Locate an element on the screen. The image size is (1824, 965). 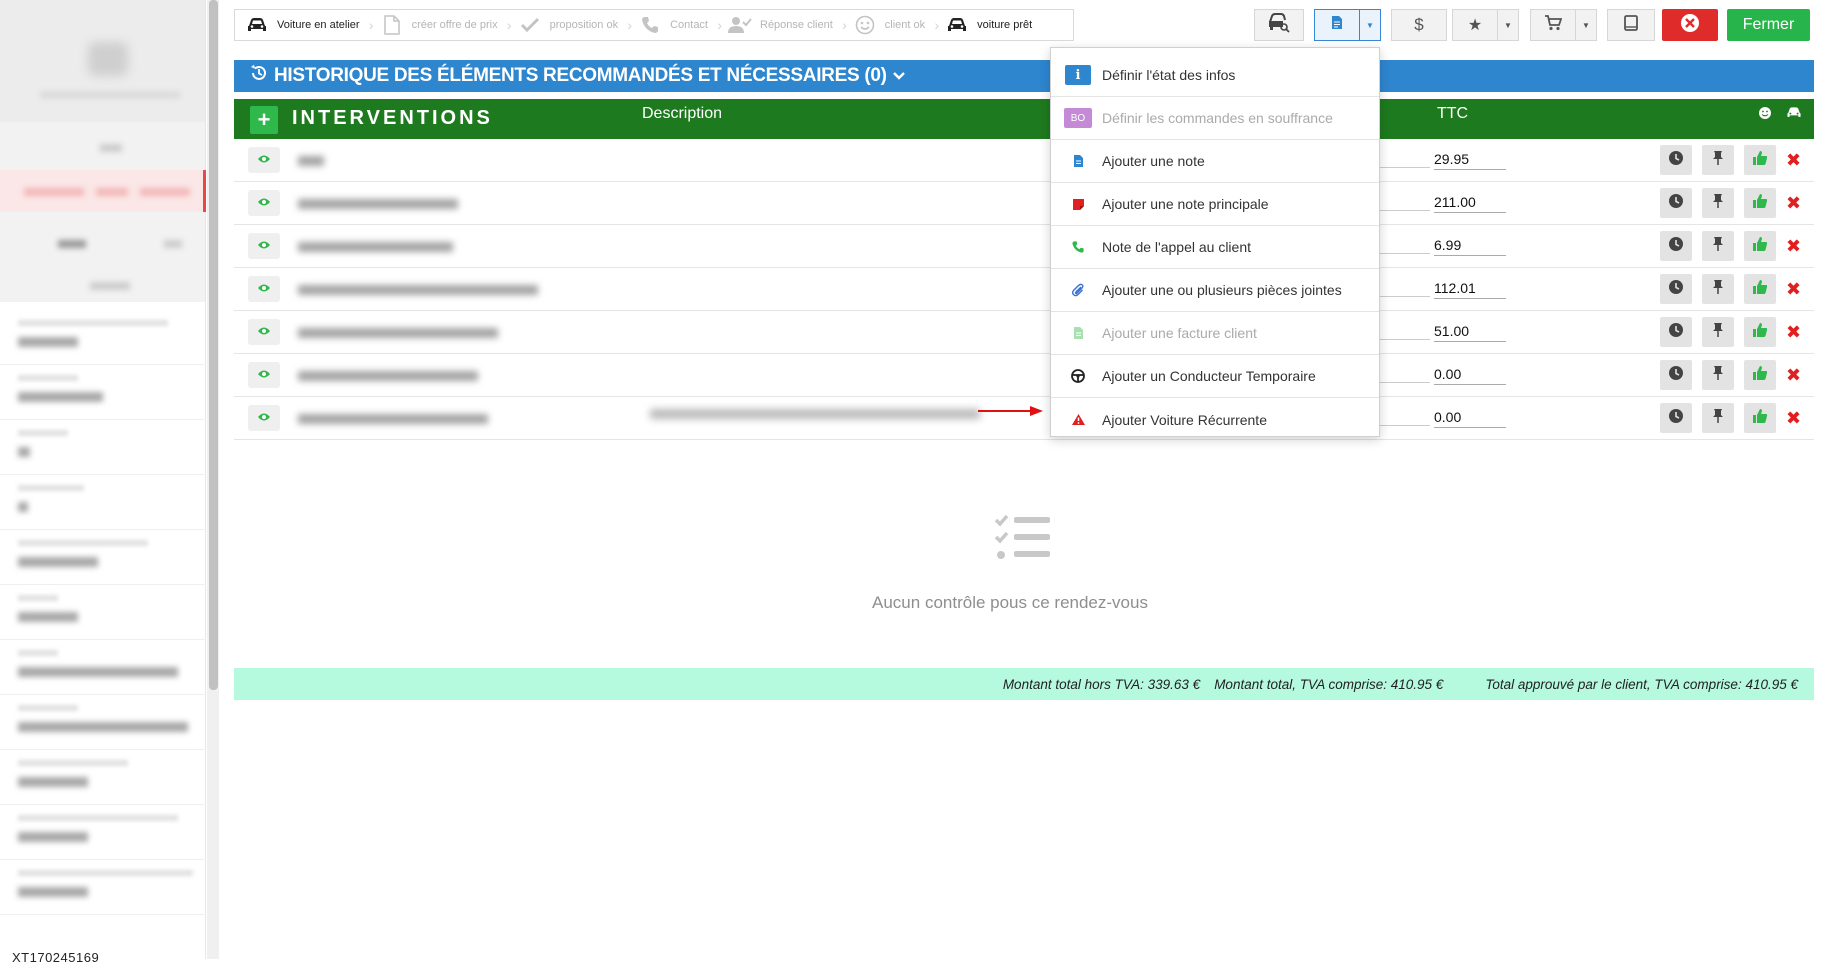
step-reponse-client: Réponse client › is located at coordinates (782, 25).